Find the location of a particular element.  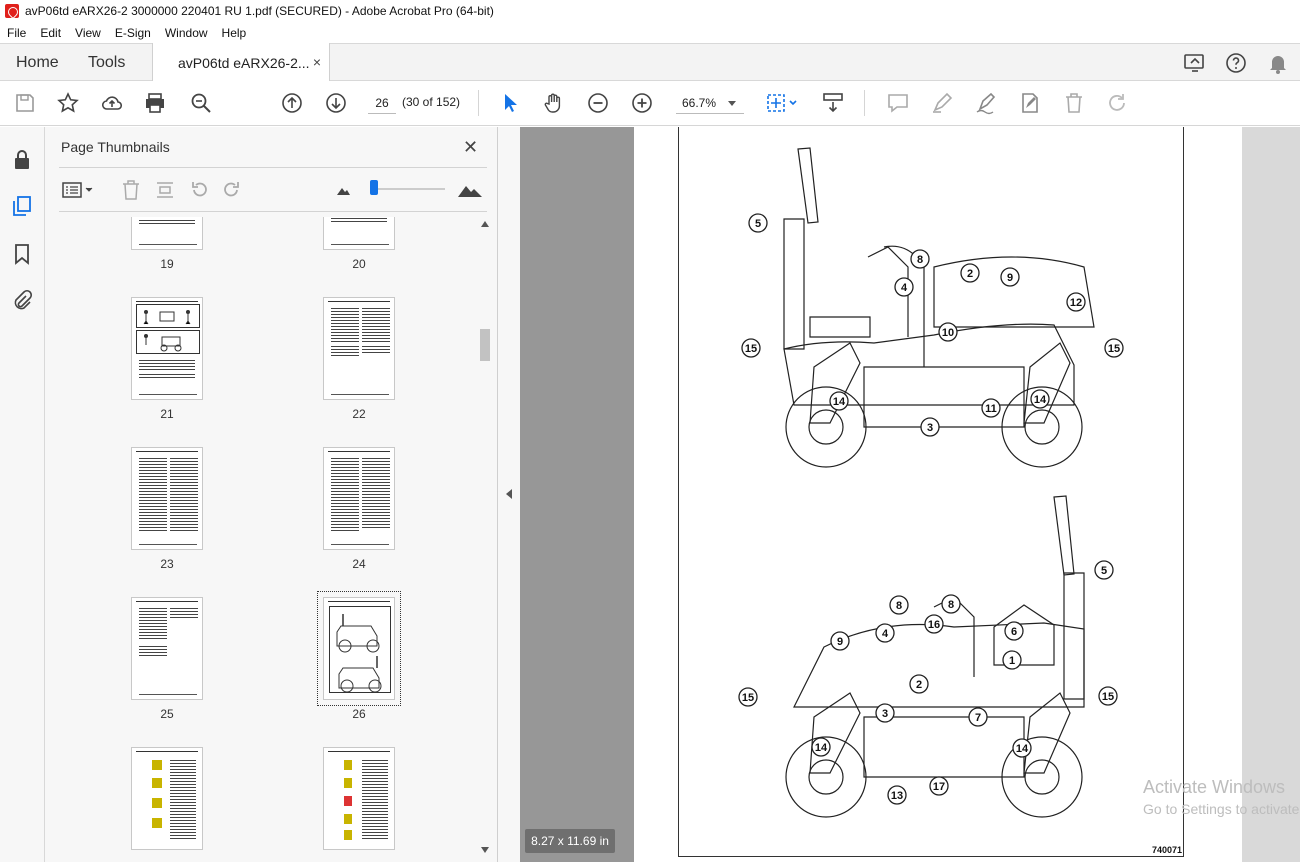

scroll-up-arrow is located at coordinates (485, 224).